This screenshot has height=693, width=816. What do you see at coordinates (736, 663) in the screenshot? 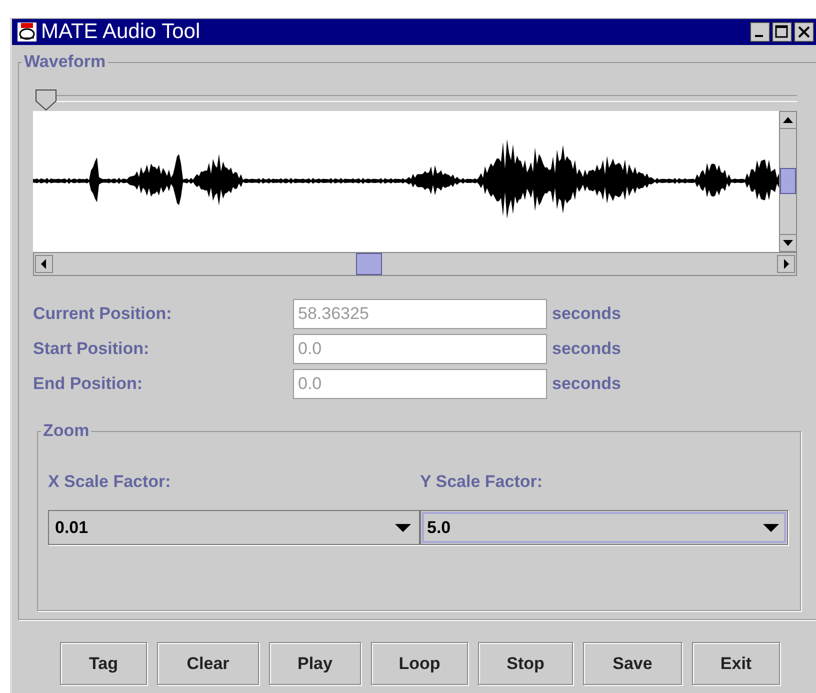
I see `action-button: Exit` at bounding box center [736, 663].